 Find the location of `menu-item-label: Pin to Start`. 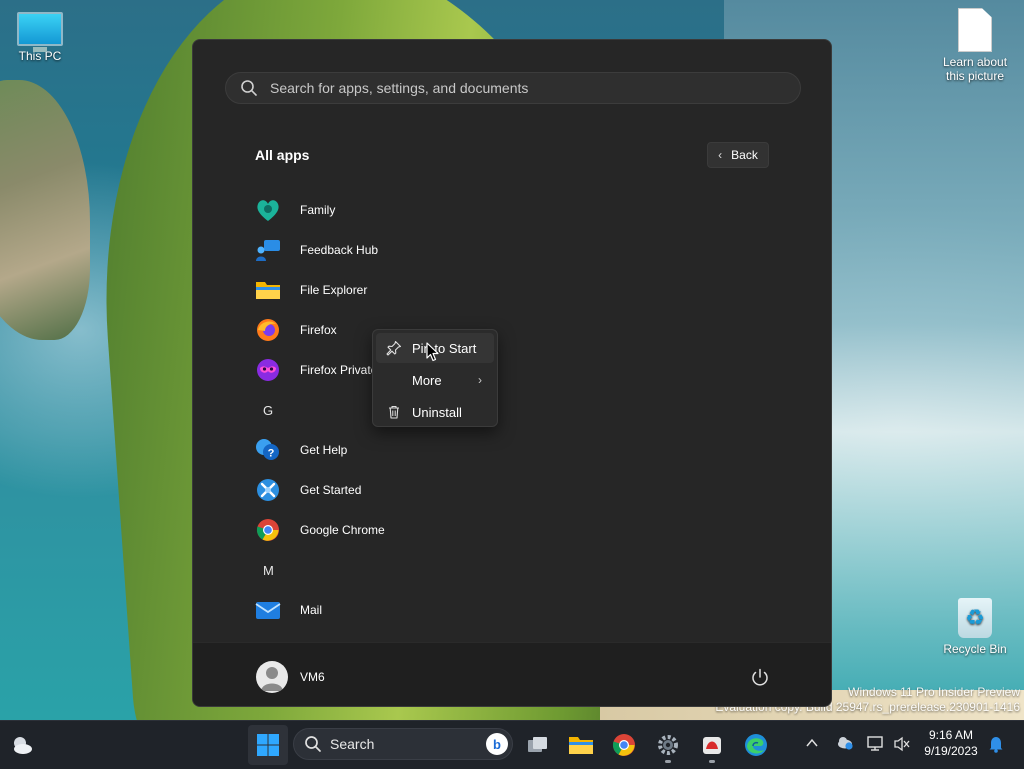

menu-item-label: Pin to Start is located at coordinates (444, 348).